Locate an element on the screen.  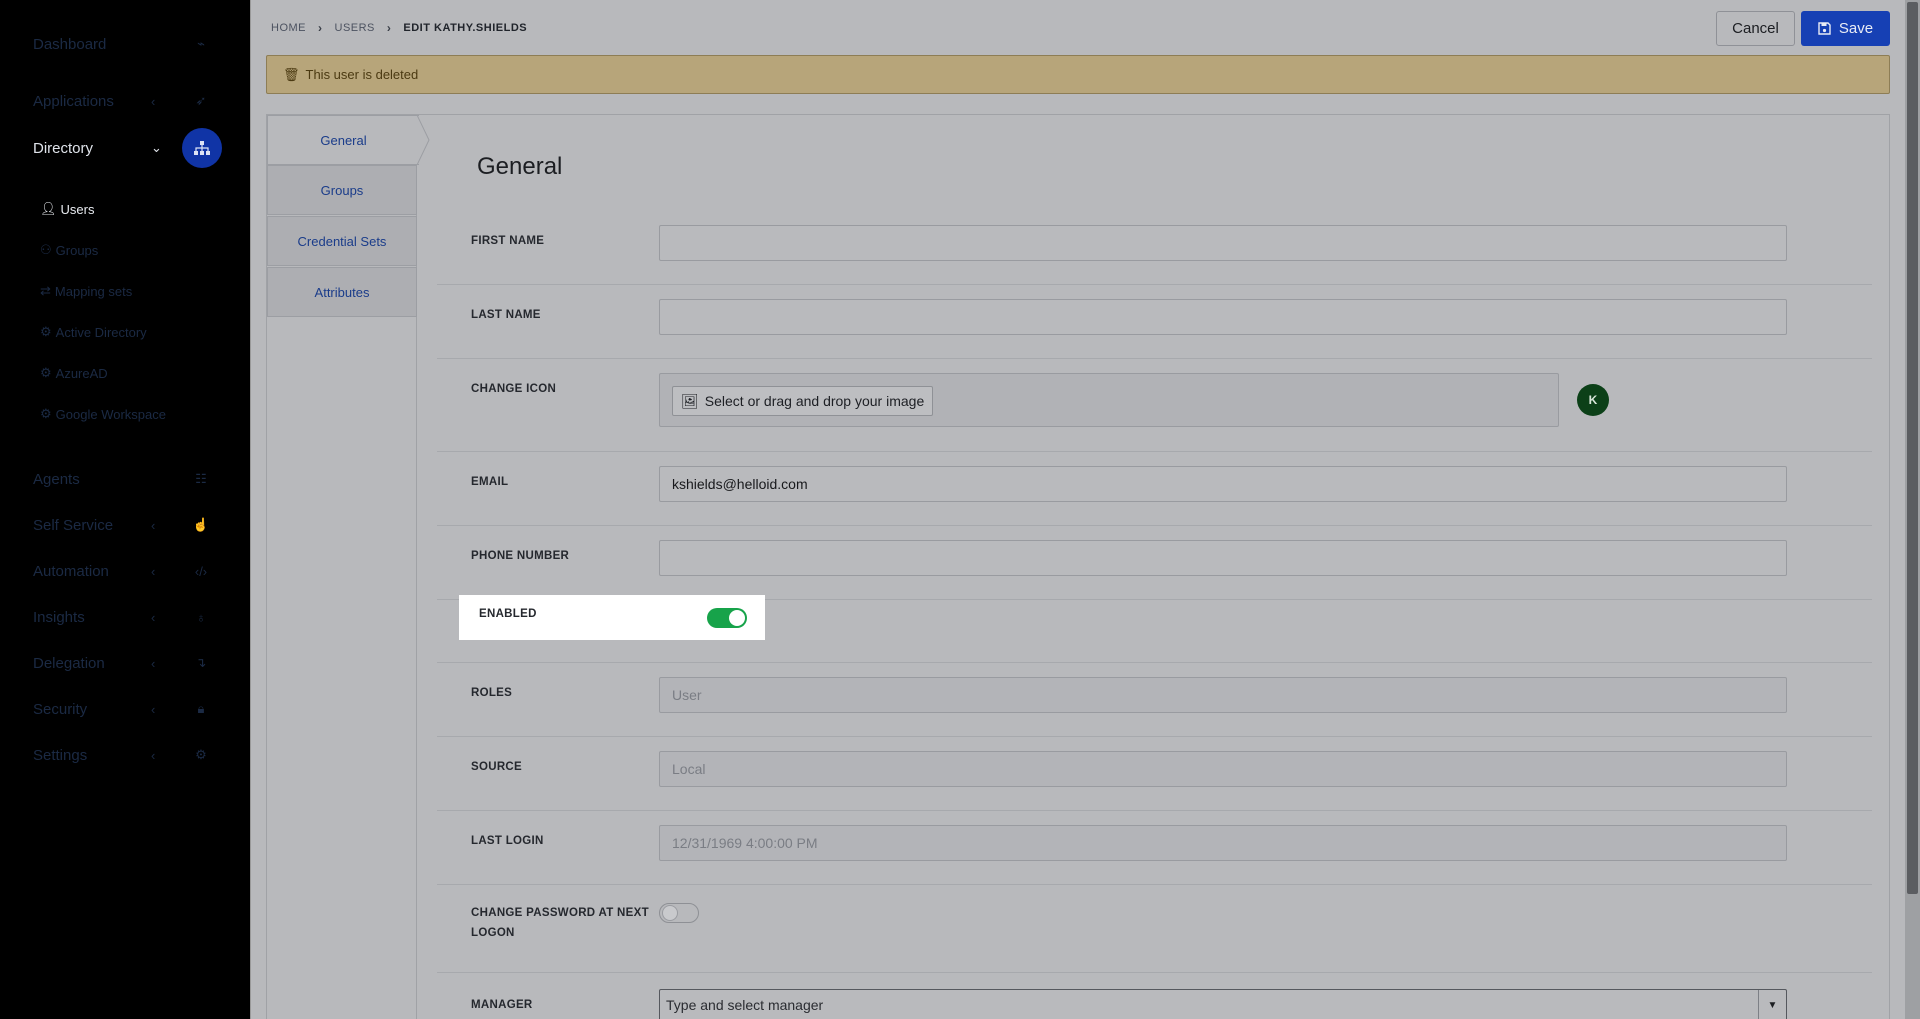
last-name-row: LAST NAME is located at coordinates (1154, 322).